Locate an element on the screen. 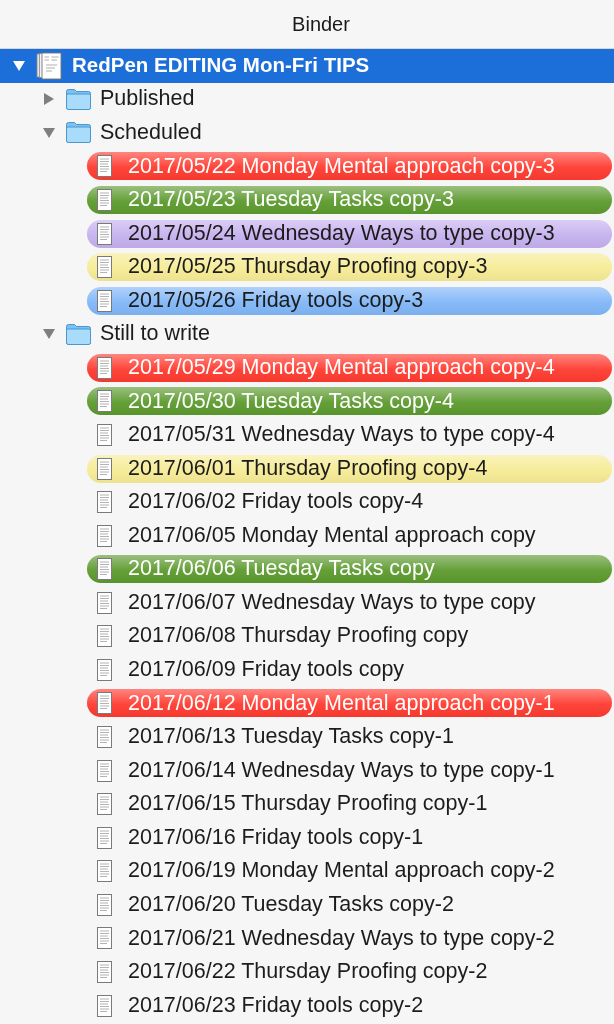 The width and height of the screenshot is (614, 1024). document-title: 2017/06/21 Wednesday Ways to type copy-2 is located at coordinates (341, 938).